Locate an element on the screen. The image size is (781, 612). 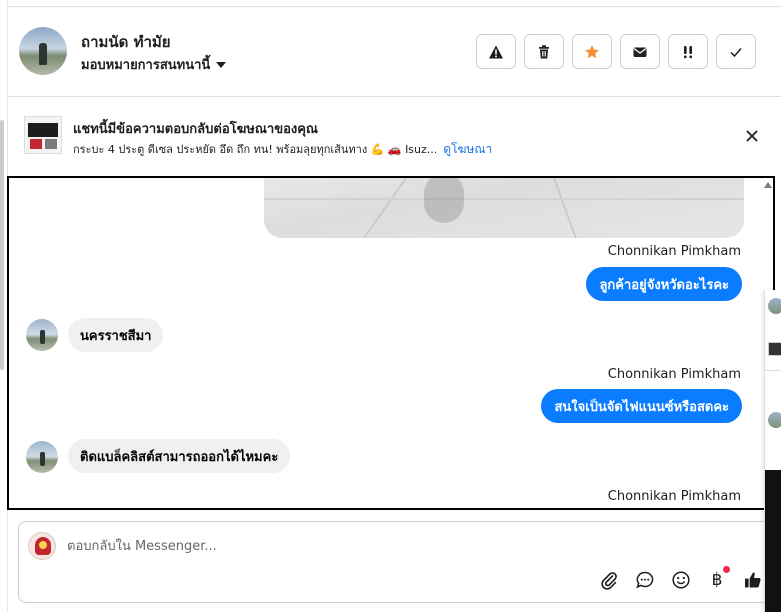
saved-replies-button is located at coordinates (645, 580).